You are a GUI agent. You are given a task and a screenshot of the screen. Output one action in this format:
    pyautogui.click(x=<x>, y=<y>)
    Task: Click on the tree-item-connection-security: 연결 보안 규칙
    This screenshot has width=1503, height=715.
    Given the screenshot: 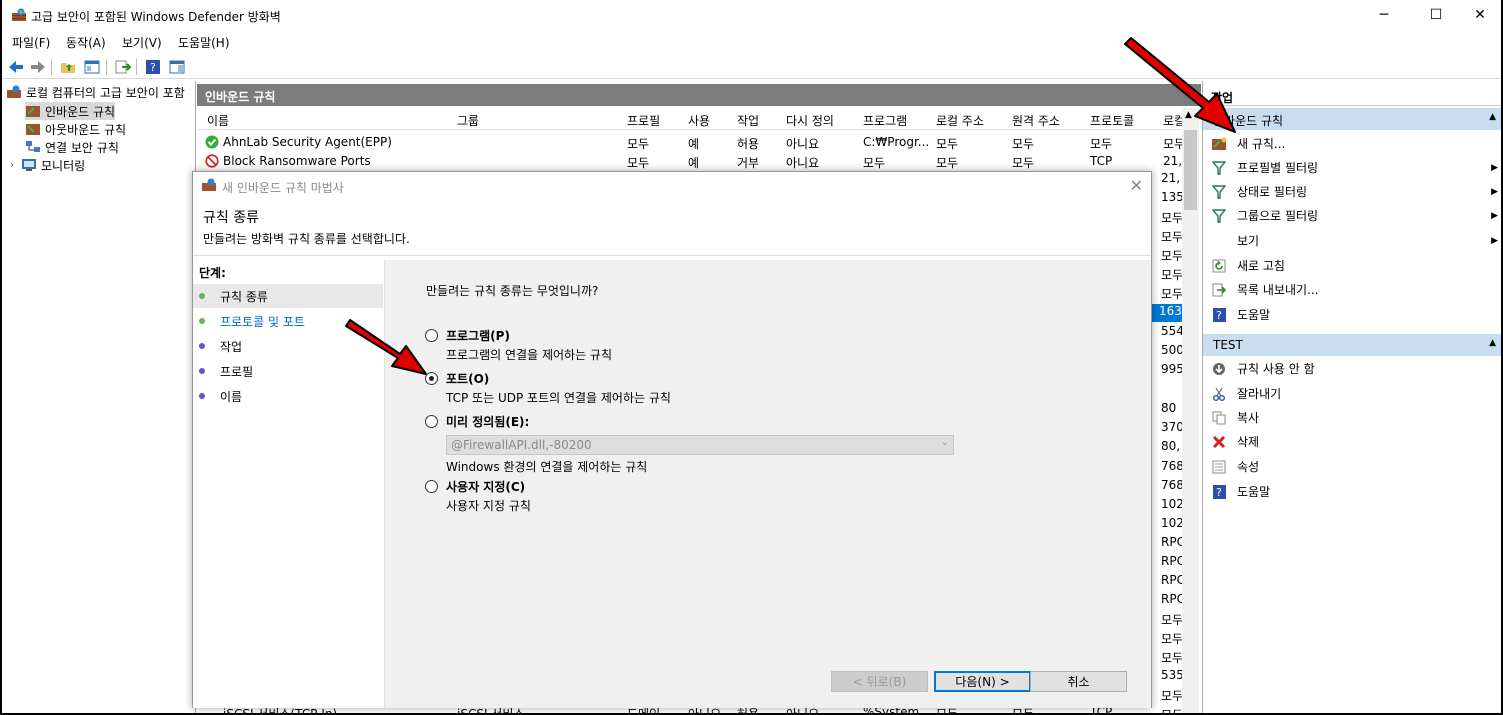 What is the action you would take?
    pyautogui.click(x=72, y=147)
    